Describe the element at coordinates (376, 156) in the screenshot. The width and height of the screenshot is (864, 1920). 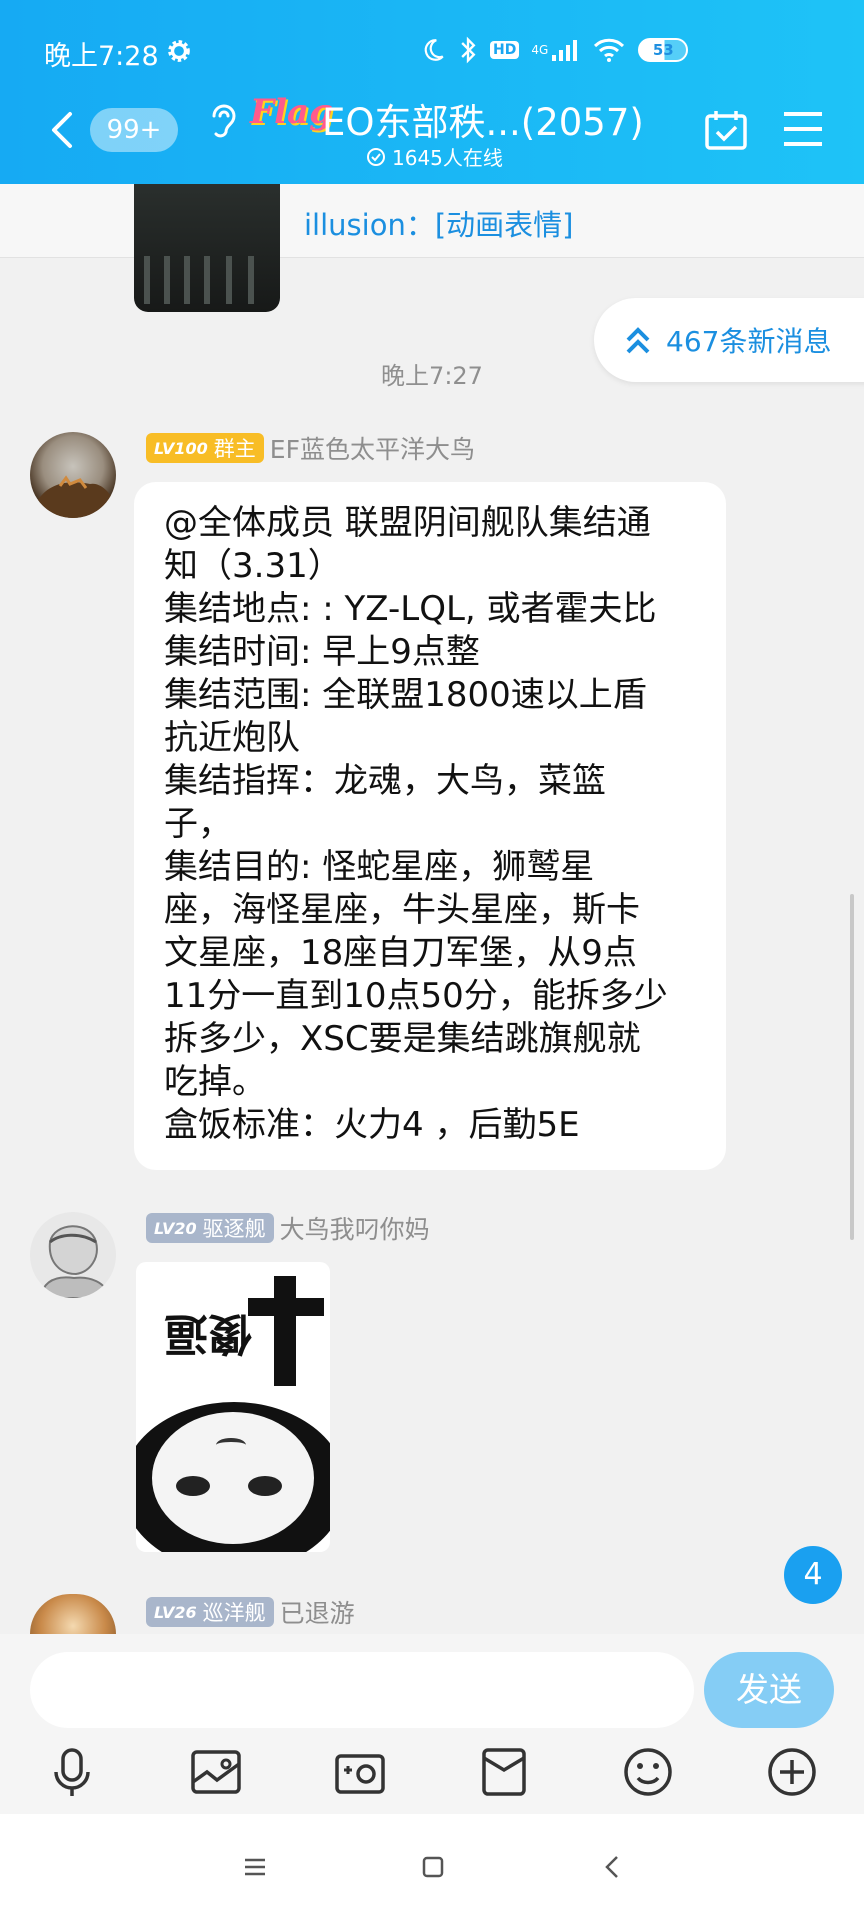
I see `check-circle-icon` at that location.